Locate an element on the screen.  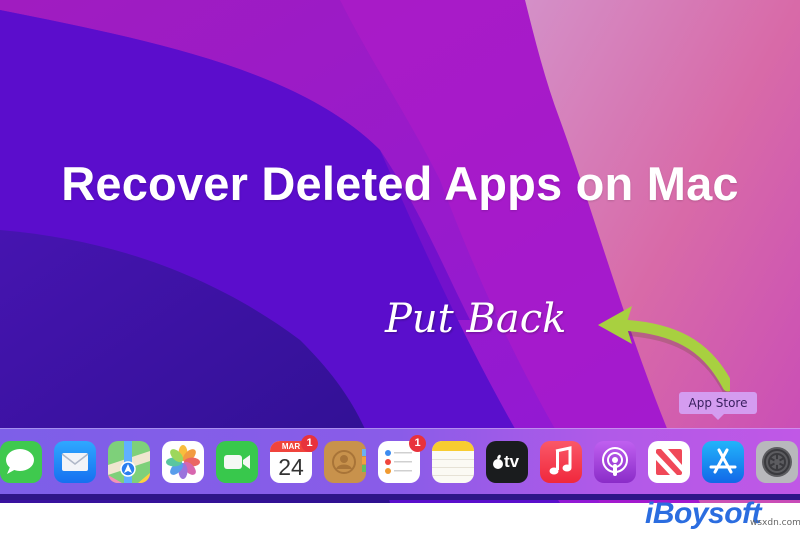
dock-item-notes is located at coordinates (453, 462).